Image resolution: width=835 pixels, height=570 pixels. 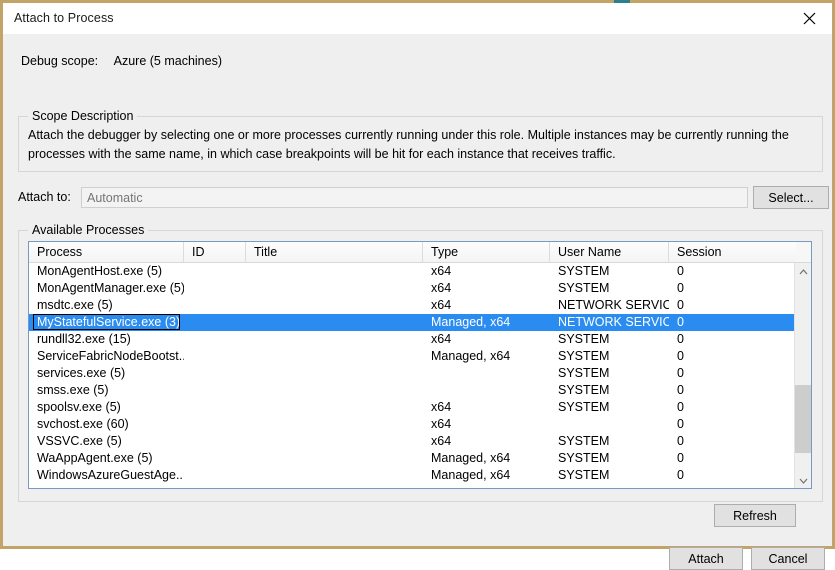 I want to click on table-row: MonAgentManager.exe (5) x64 SYSTEM 0, so click(x=420, y=288).